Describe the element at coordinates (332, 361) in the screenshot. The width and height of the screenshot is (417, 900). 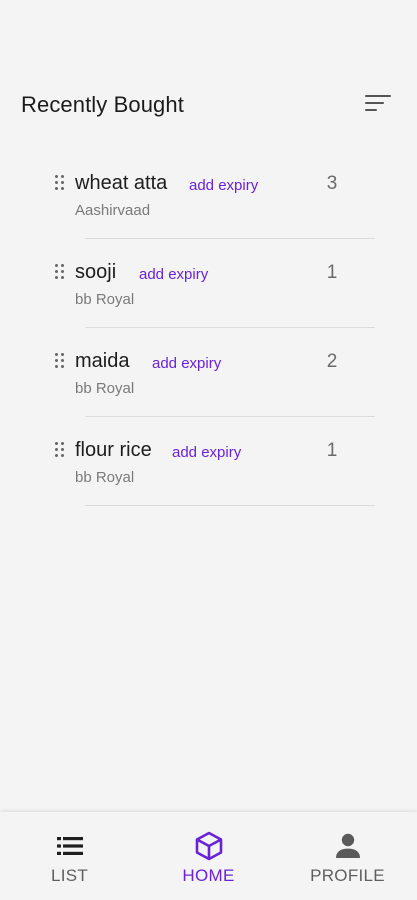
I see `item-quantity: 2` at that location.